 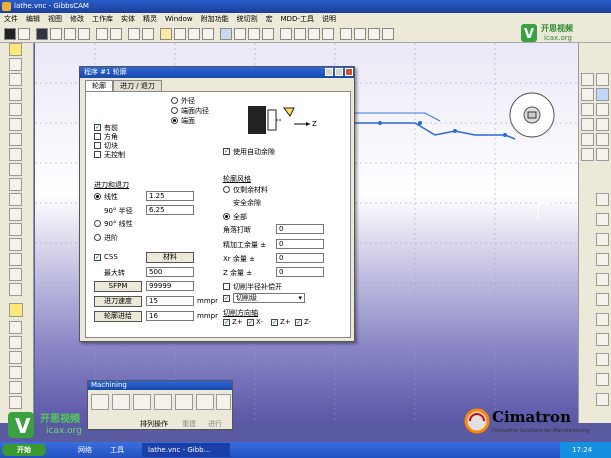 What do you see at coordinates (215, 19) in the screenshot?
I see `menu-addons: 附加功能` at bounding box center [215, 19].